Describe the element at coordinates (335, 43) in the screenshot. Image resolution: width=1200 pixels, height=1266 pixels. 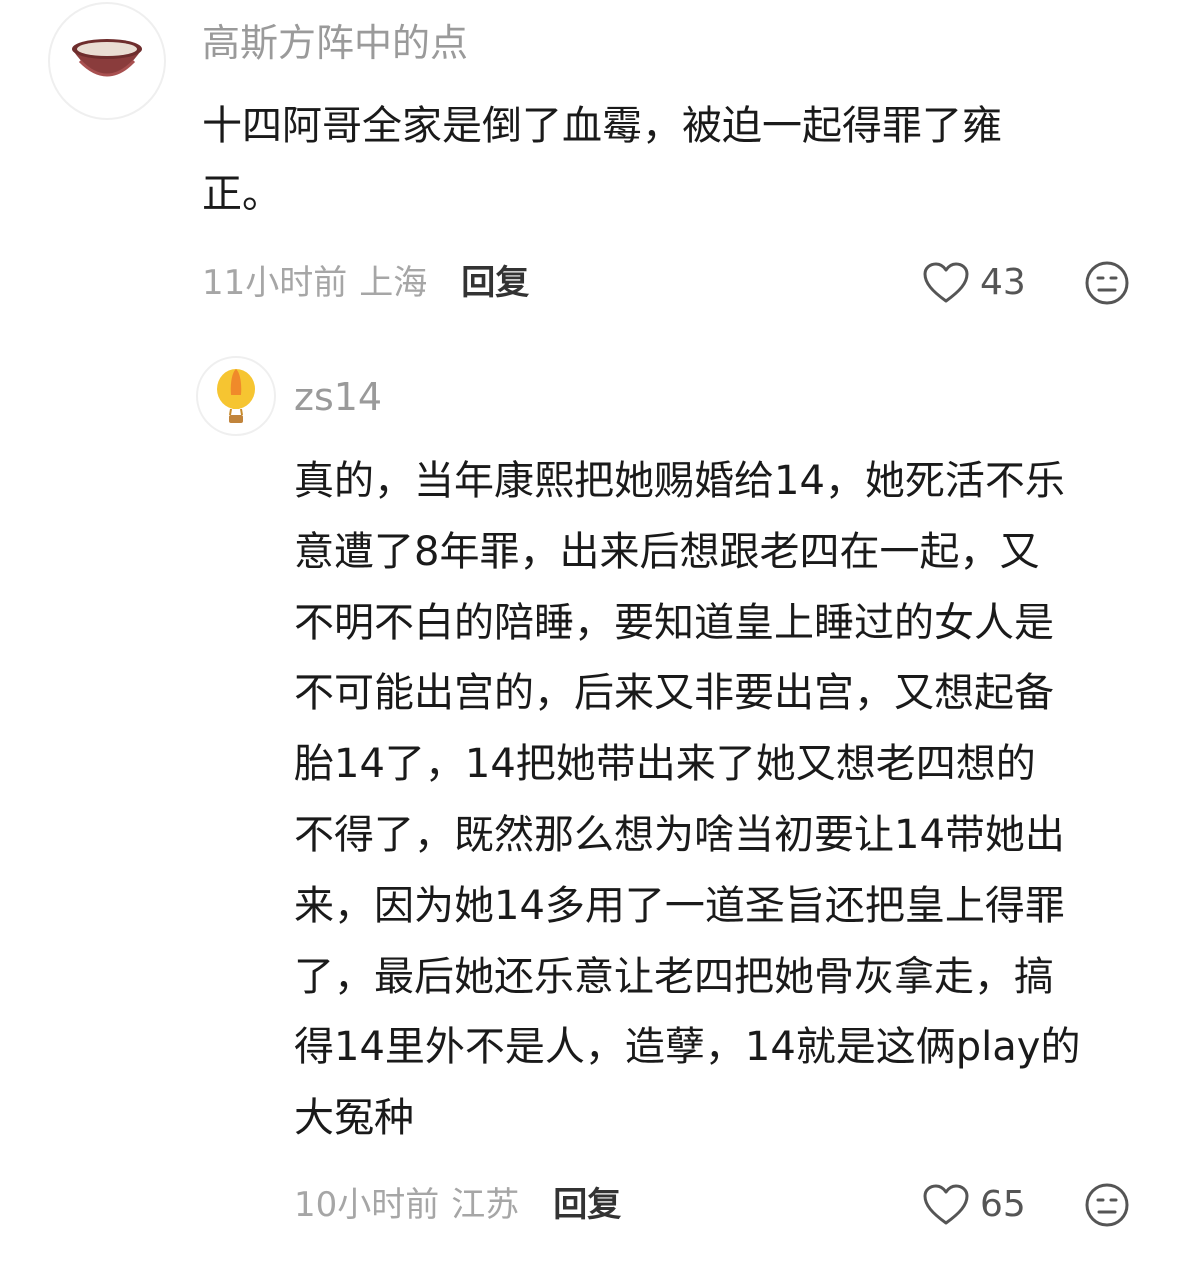
I see `username: 高斯方阵中的点` at that location.